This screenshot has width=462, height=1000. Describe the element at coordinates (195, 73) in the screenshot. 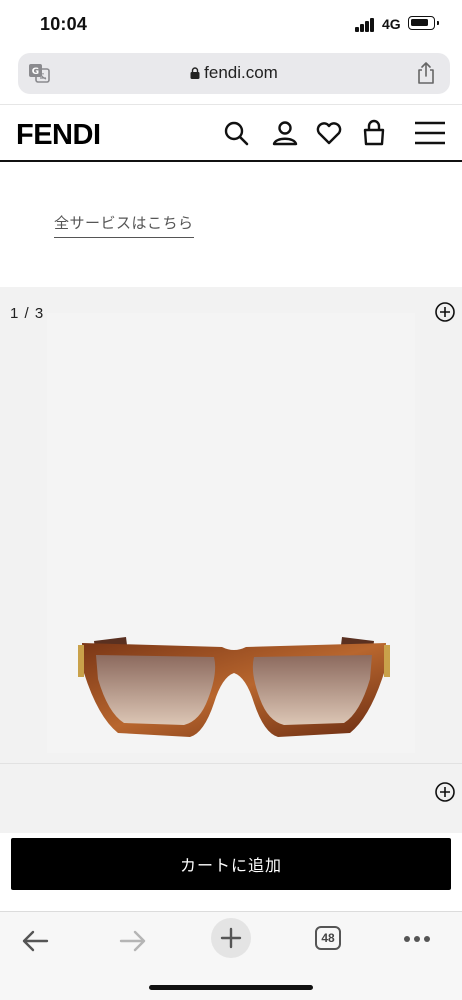

I see `lock-icon` at that location.